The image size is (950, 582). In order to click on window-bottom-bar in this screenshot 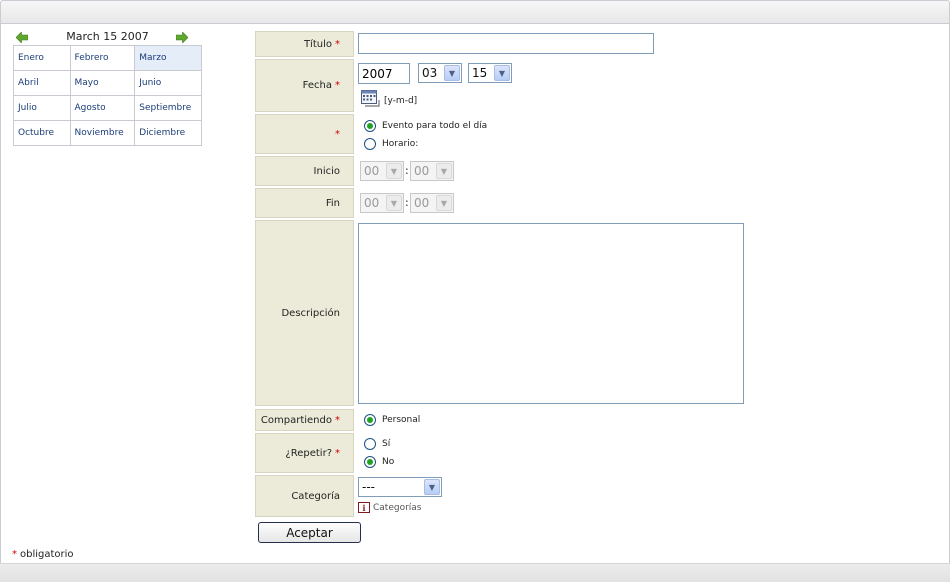, I will do `click(475, 572)`.